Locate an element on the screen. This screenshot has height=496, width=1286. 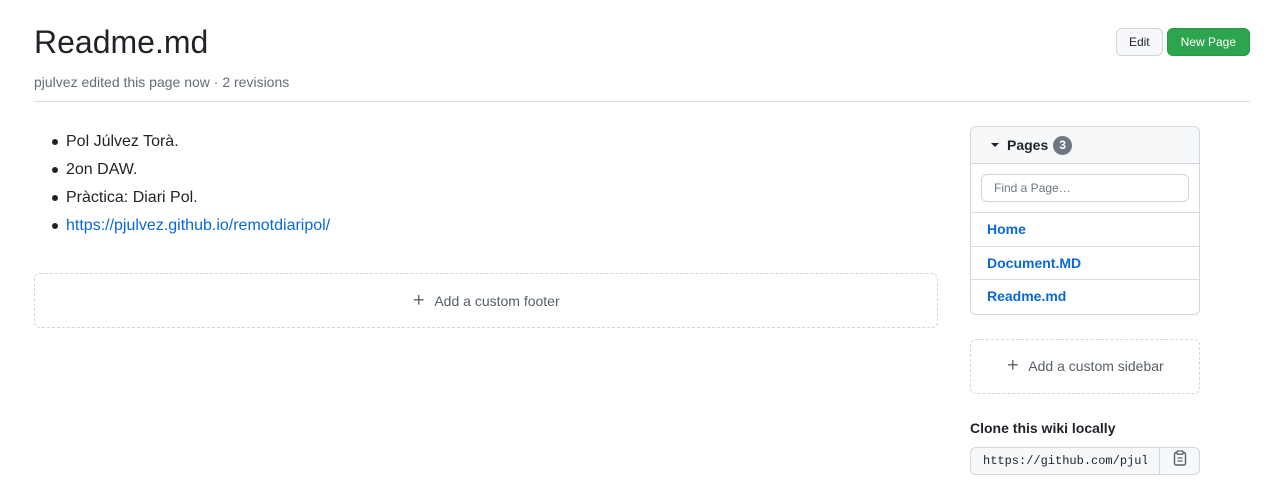
add-custom-sidebar-button: Add a custom sidebar is located at coordinates (1085, 366).